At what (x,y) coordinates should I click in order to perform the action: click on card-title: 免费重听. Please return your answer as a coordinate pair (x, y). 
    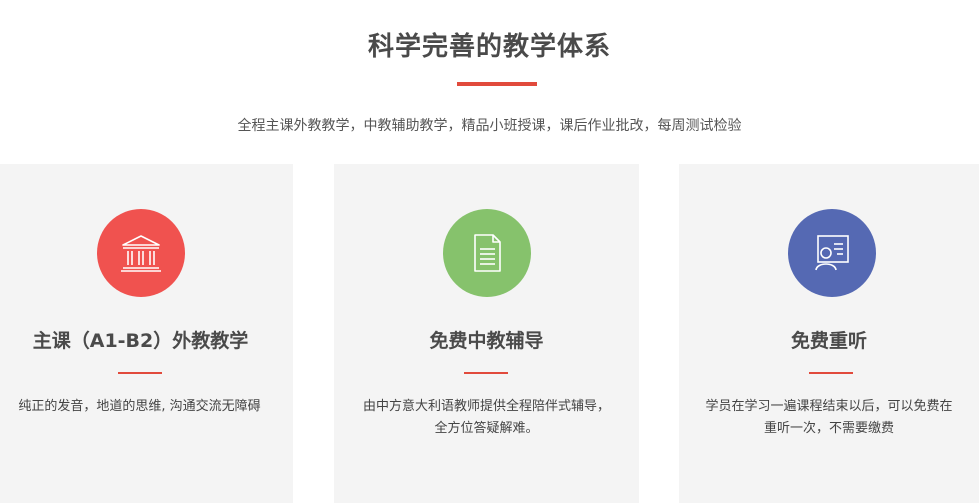
    Looking at the image, I should click on (828, 341).